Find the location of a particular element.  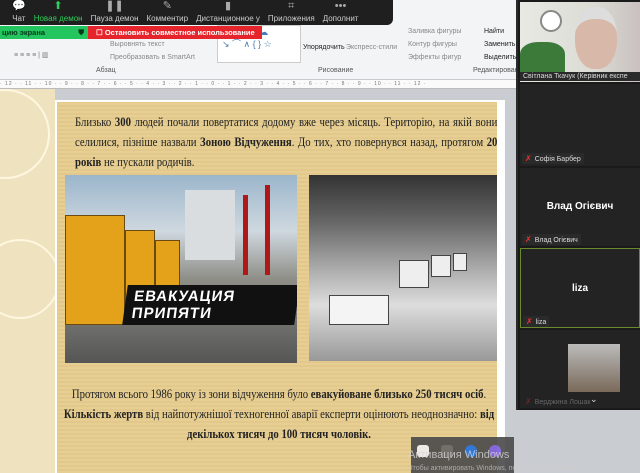

pencil-icon: ✎ is located at coordinates (167, 6).